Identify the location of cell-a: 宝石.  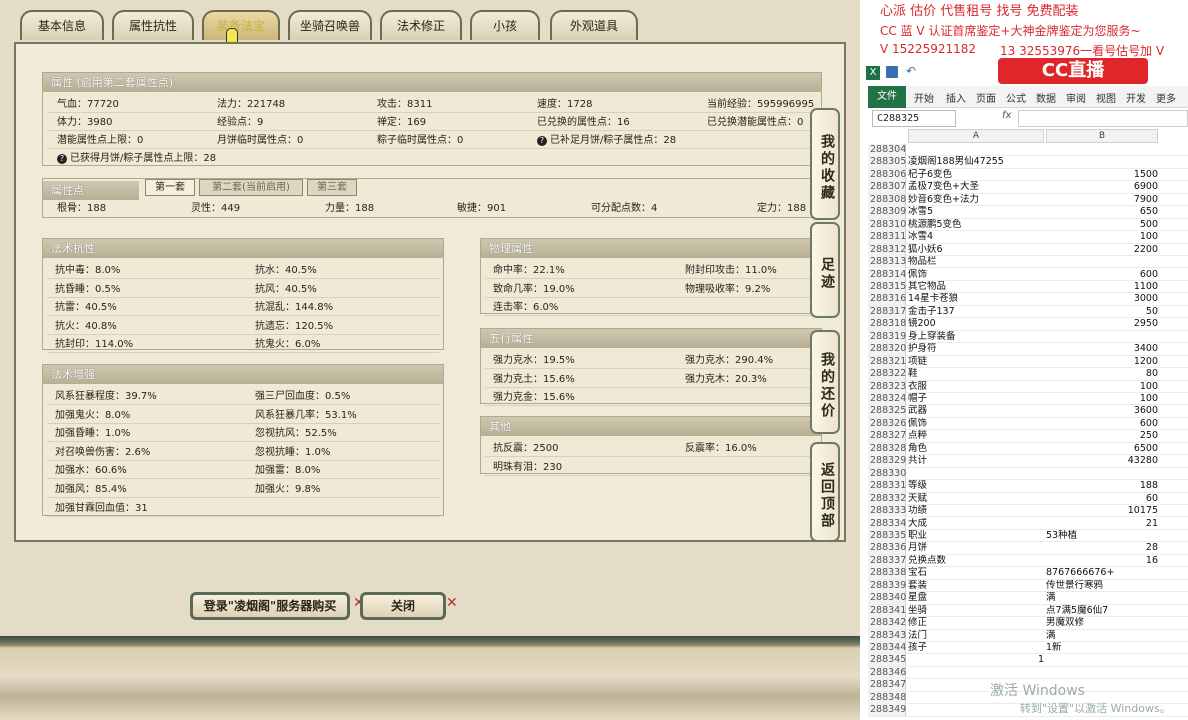
(976, 573).